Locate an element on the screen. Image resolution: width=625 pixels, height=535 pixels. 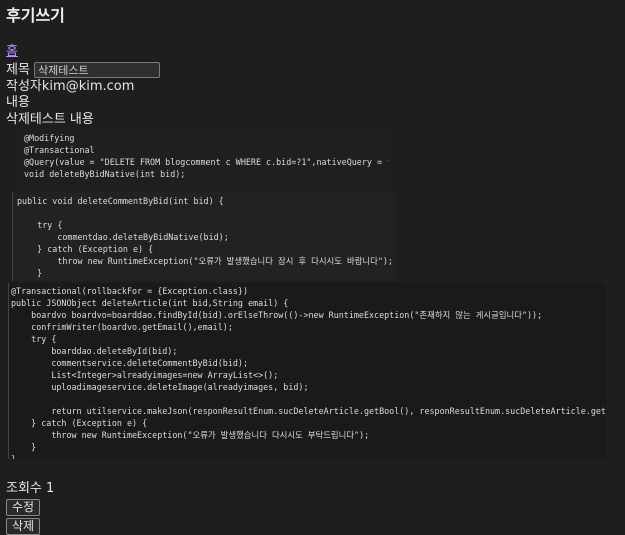
title-input is located at coordinates (97, 70).